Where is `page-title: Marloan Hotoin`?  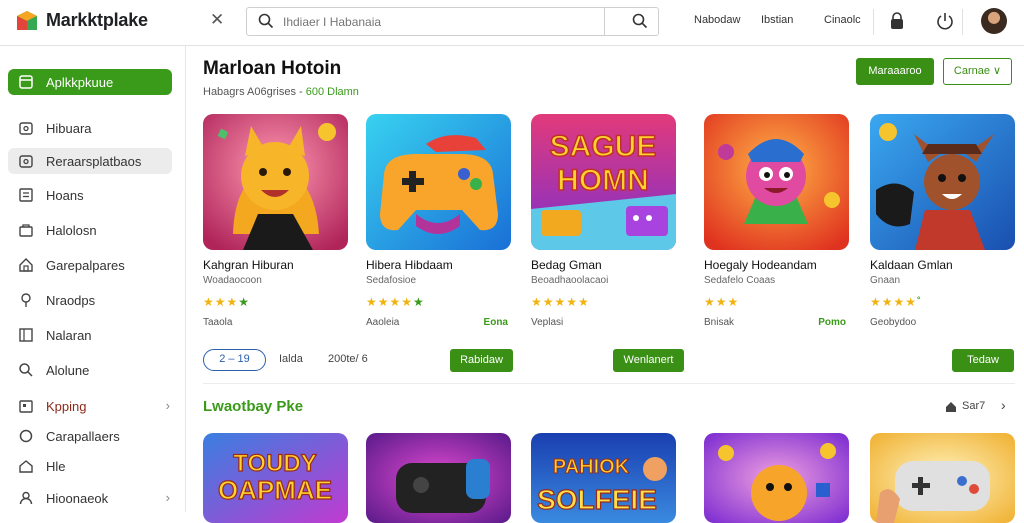
page-title: Marloan Hotoin is located at coordinates (272, 68).